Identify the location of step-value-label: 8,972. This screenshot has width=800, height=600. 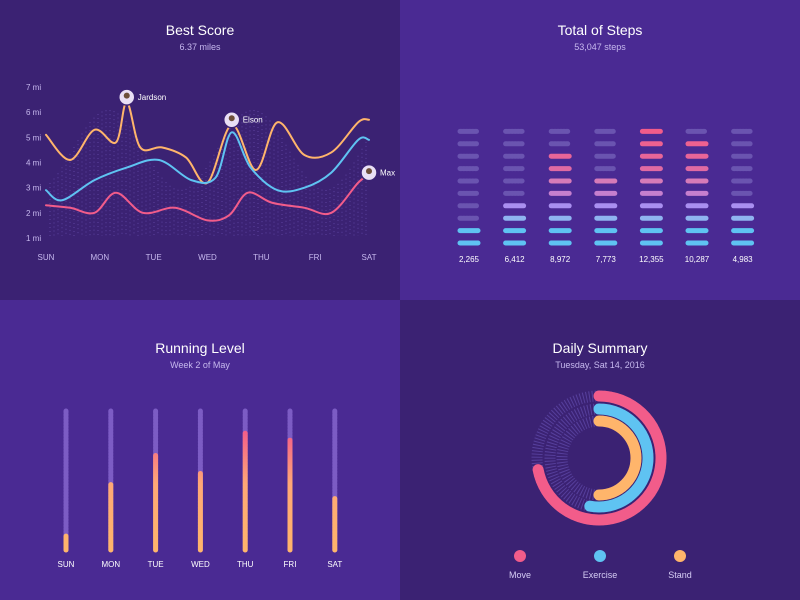
(560, 259).